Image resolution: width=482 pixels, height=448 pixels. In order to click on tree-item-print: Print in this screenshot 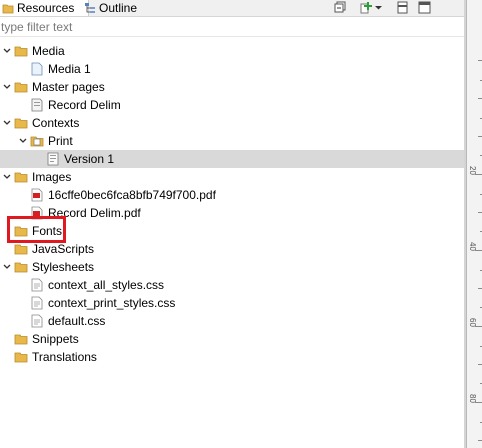, I will do `click(232, 141)`.